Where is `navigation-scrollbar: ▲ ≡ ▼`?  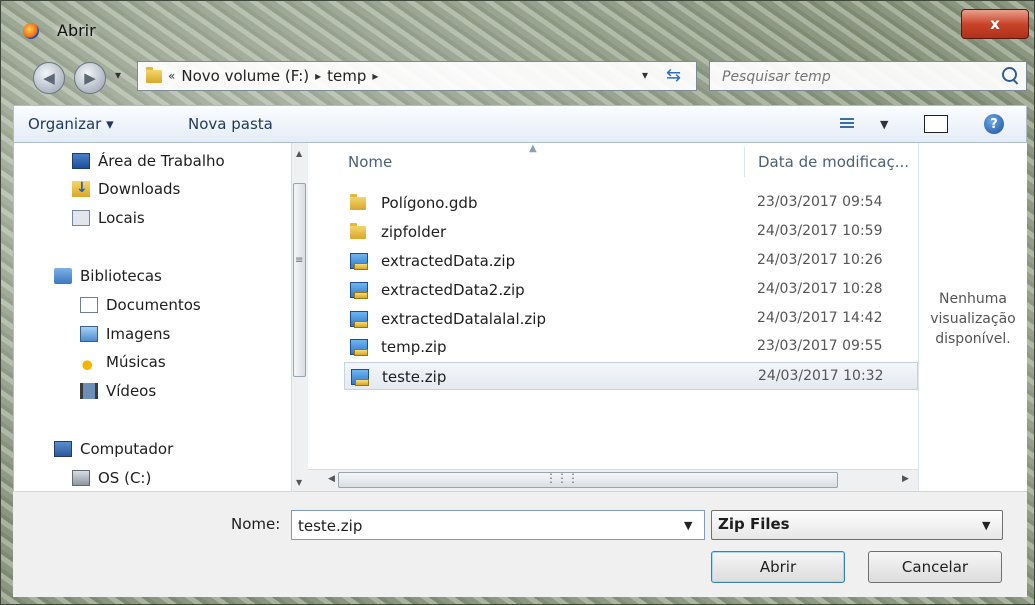
navigation-scrollbar: ▲ ≡ ▼ is located at coordinates (299, 317).